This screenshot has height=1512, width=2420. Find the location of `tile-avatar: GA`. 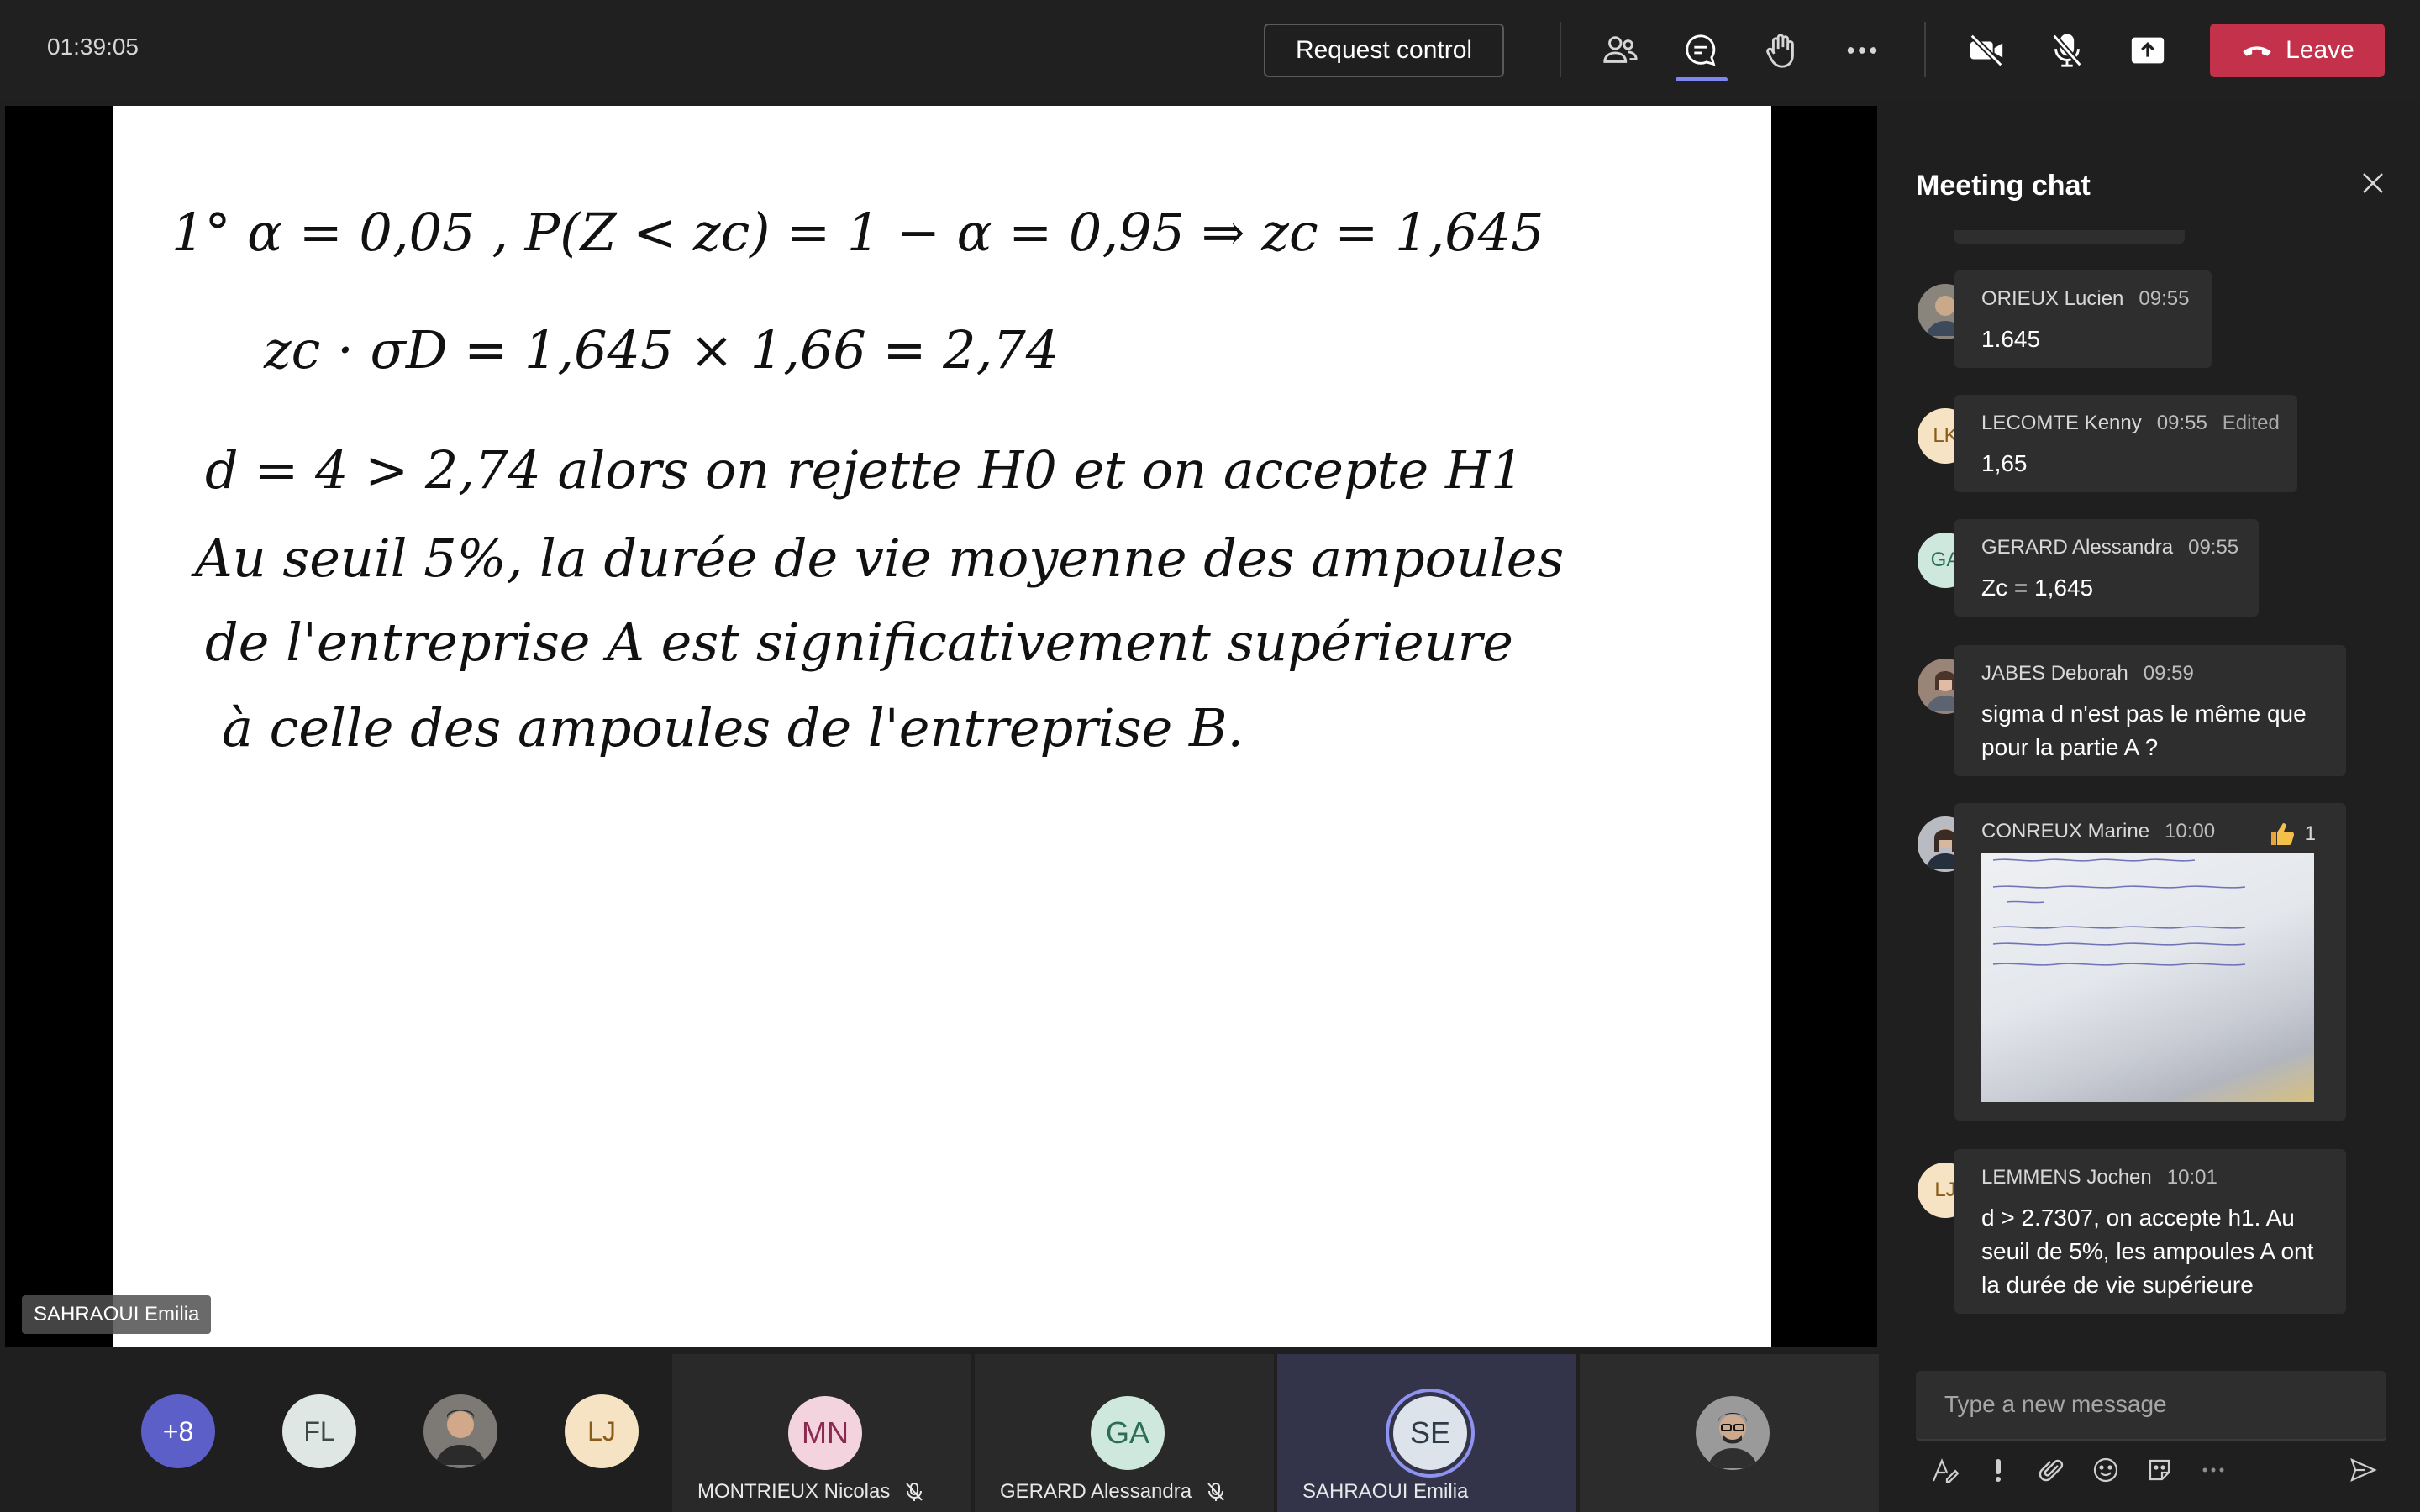

tile-avatar: GA is located at coordinates (1128, 1433).